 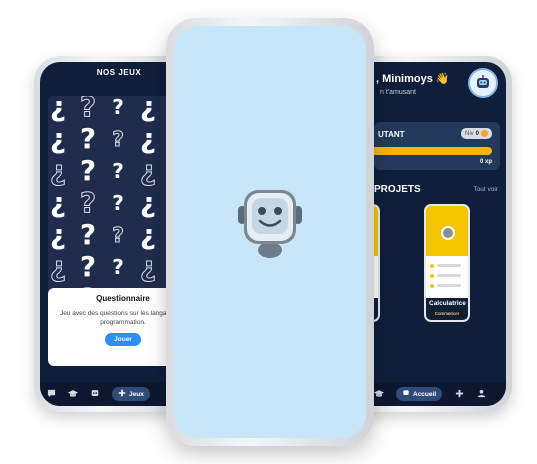 What do you see at coordinates (447, 313) in the screenshot?
I see `start-button: Commencer` at bounding box center [447, 313].